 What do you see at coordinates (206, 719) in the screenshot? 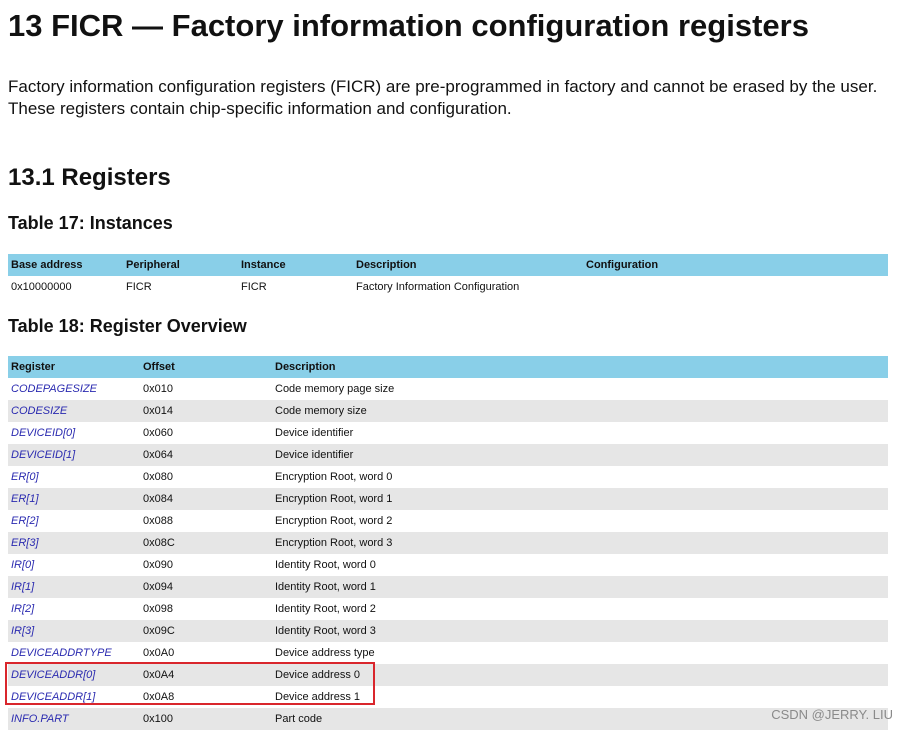
I see `offset-cell: 0x100` at bounding box center [206, 719].